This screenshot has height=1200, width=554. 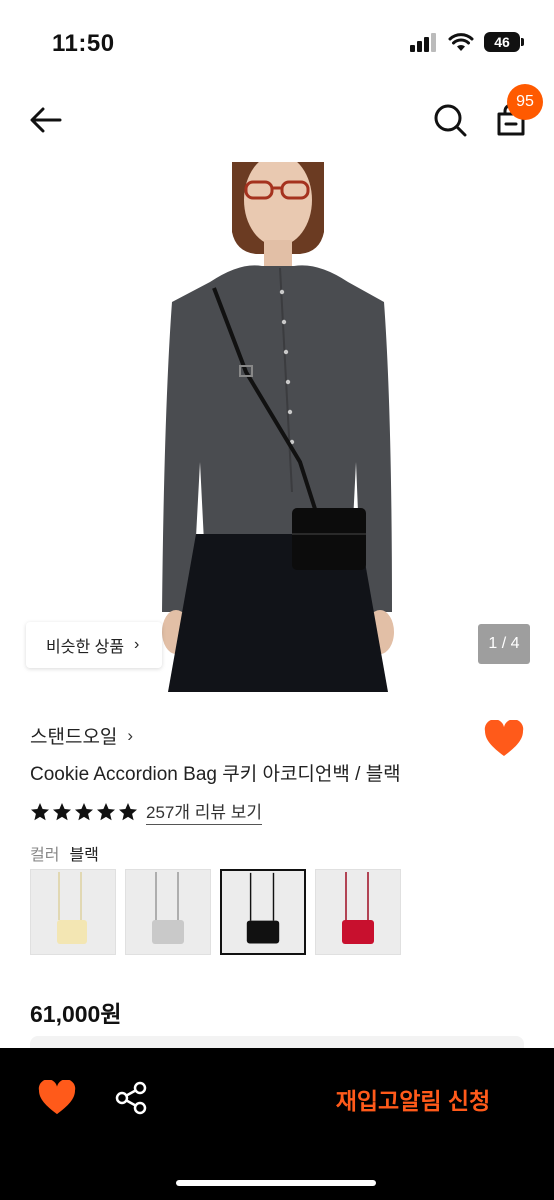 What do you see at coordinates (46, 120) in the screenshot?
I see `arrow-left-icon` at bounding box center [46, 120].